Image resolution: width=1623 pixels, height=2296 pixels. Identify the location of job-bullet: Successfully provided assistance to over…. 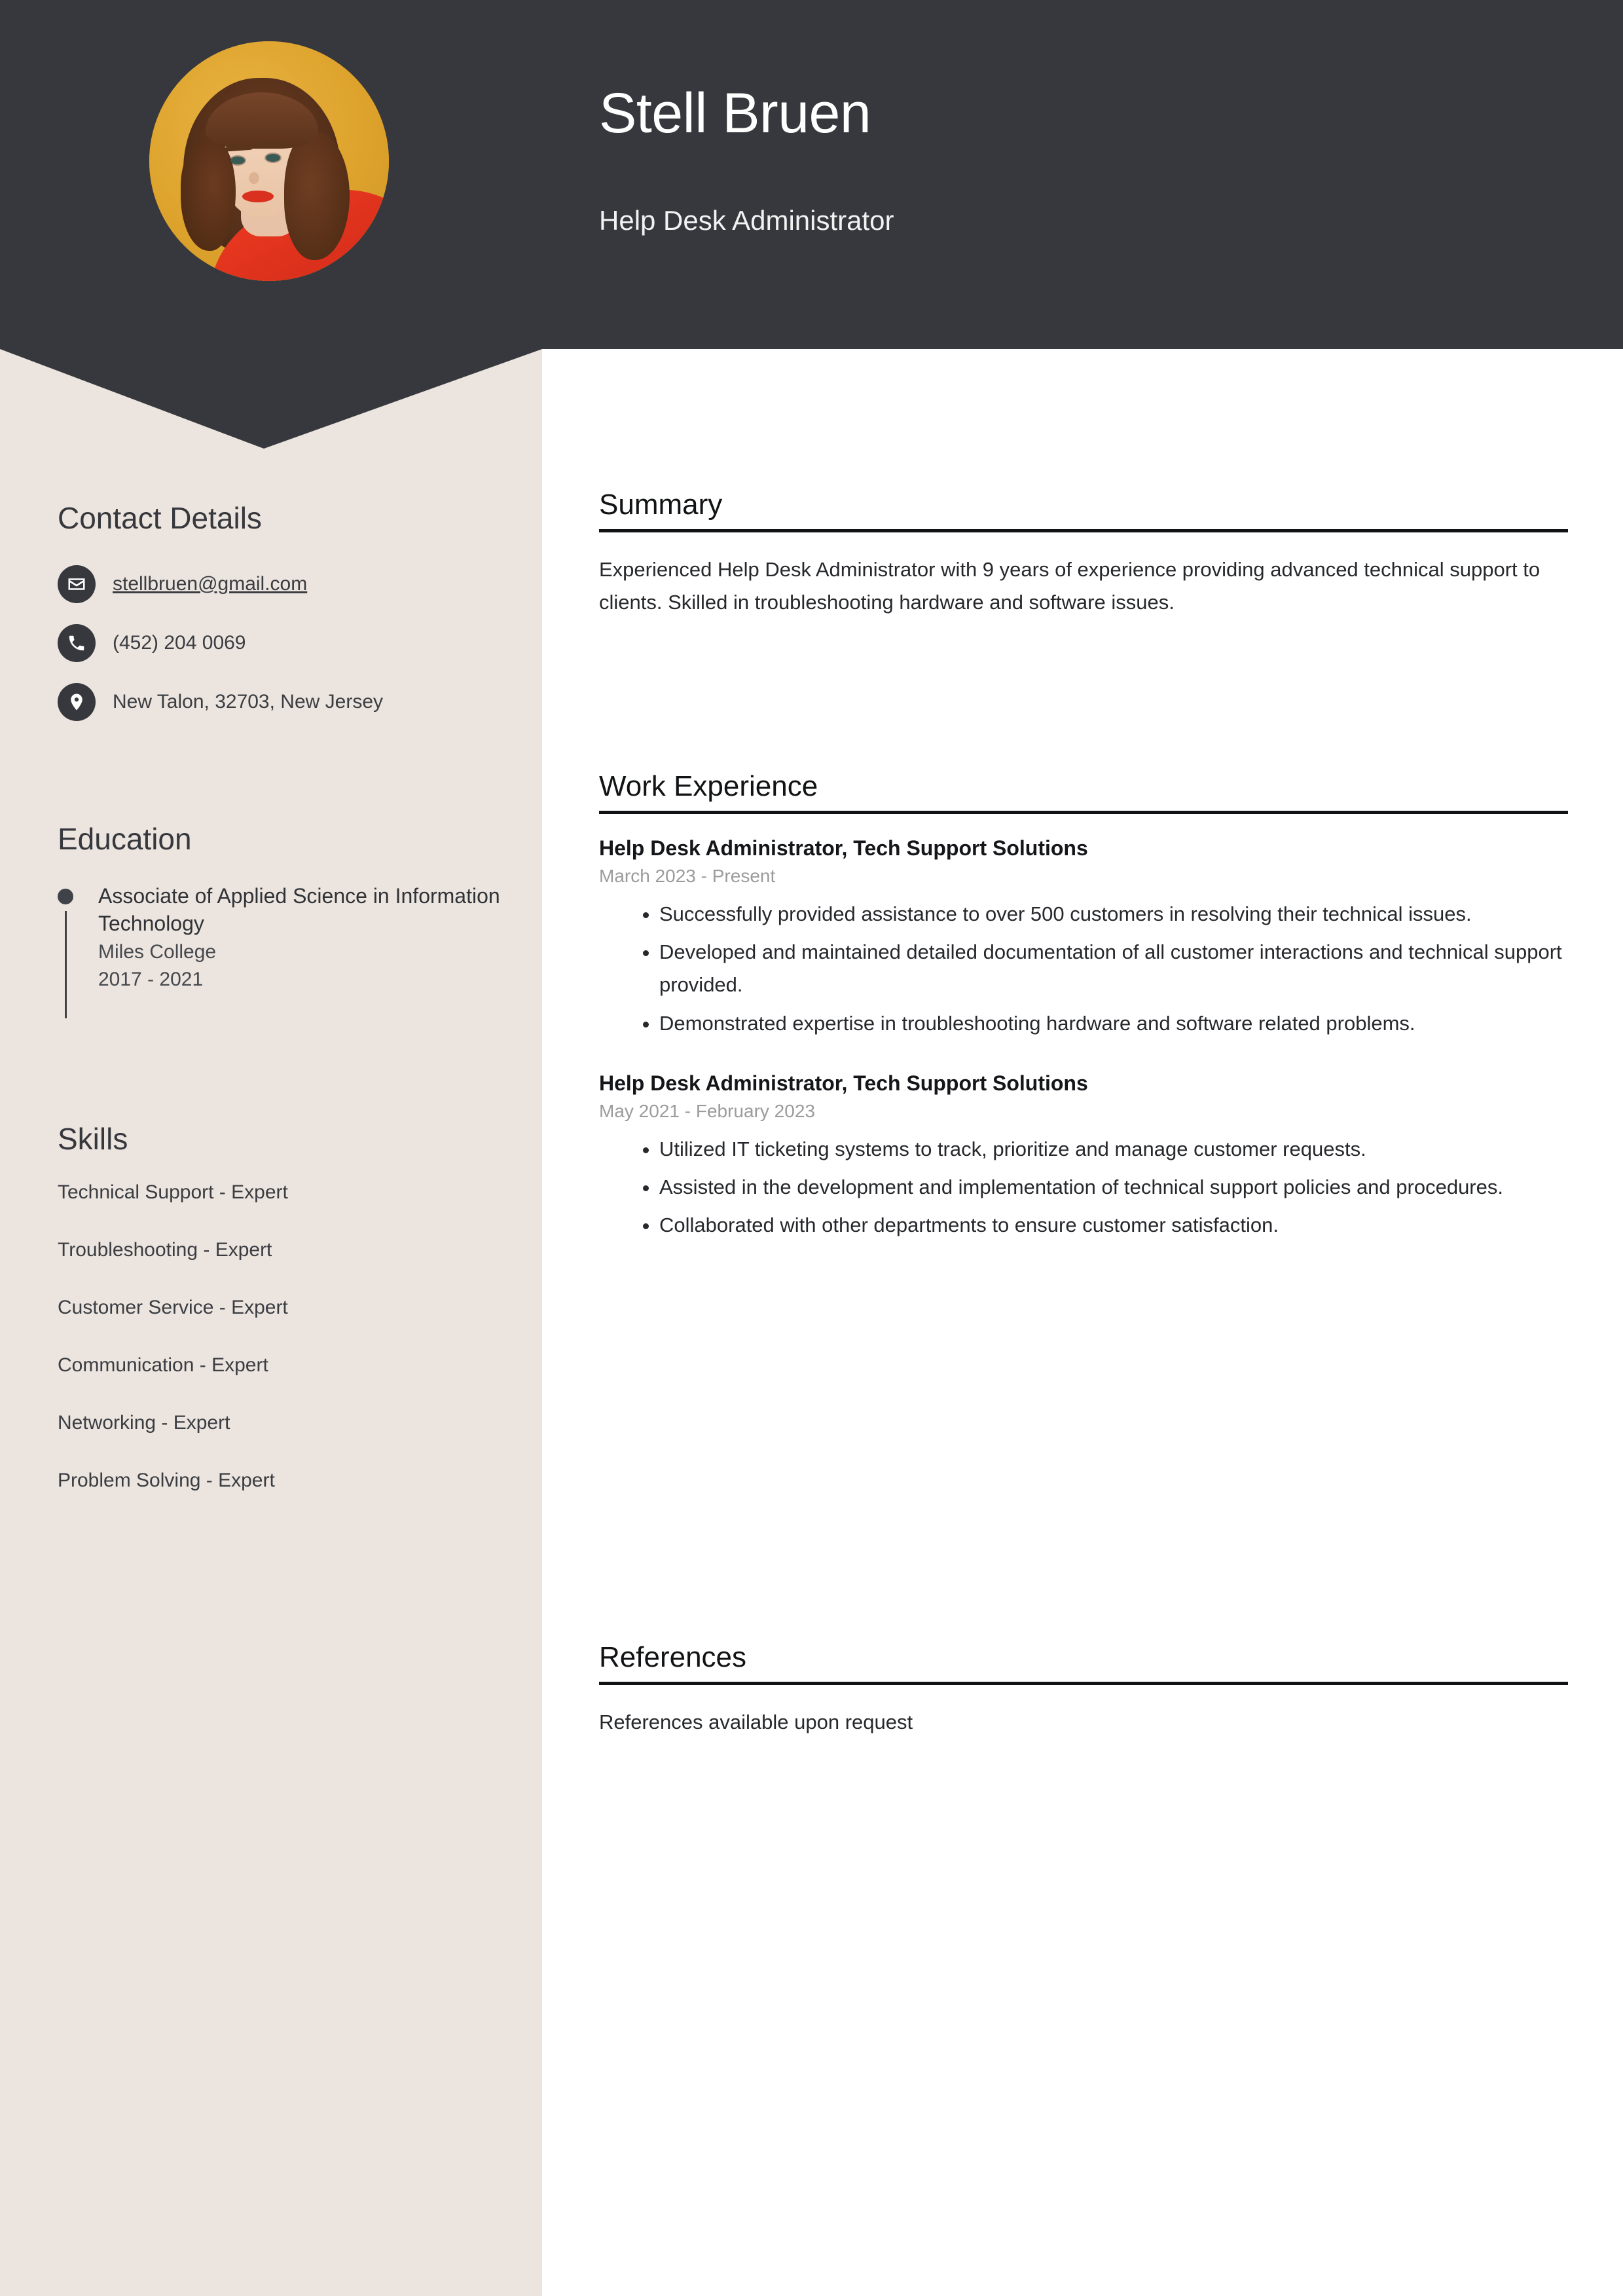
(1113, 915).